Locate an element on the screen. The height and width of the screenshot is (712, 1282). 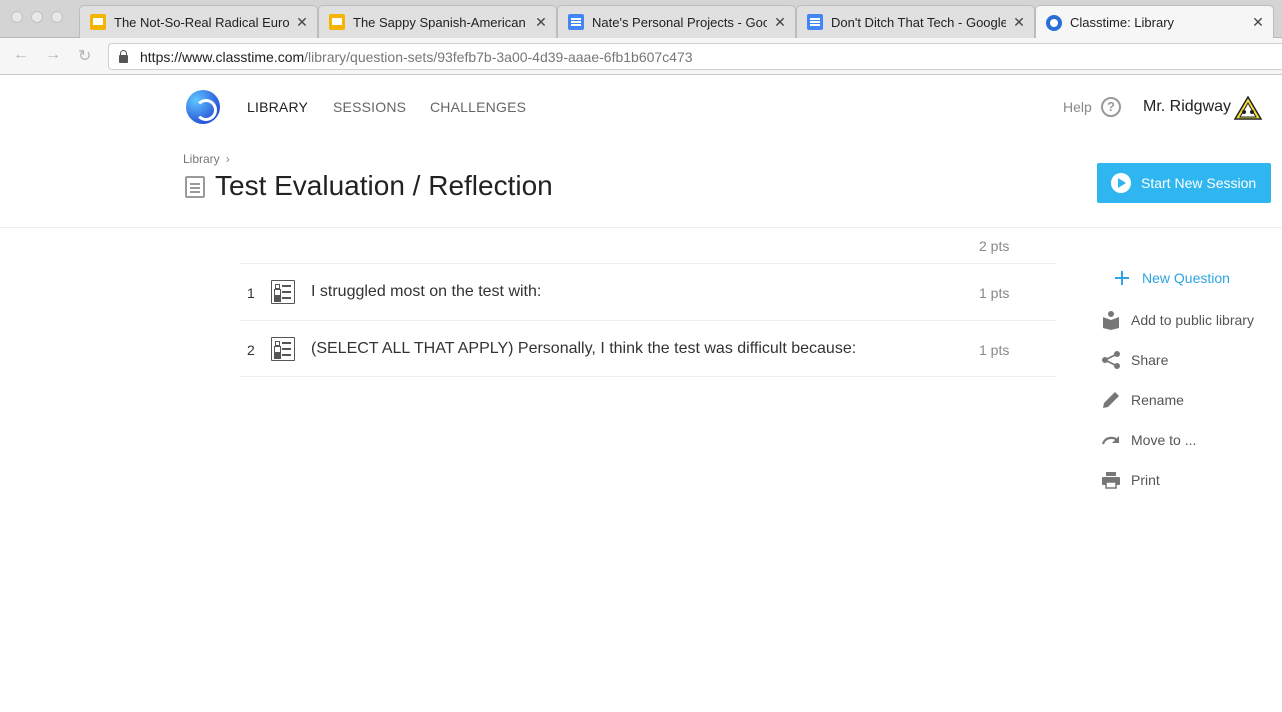
window-minimize-control is located at coordinates (37, 17).